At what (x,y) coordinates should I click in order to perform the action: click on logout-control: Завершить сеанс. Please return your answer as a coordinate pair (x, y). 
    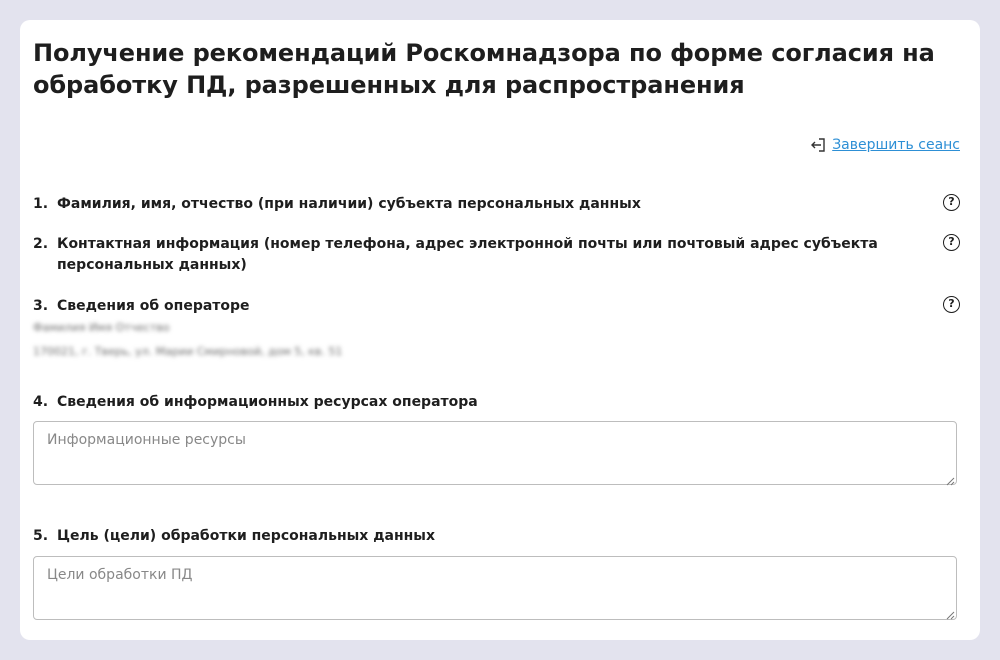
    Looking at the image, I should click on (885, 145).